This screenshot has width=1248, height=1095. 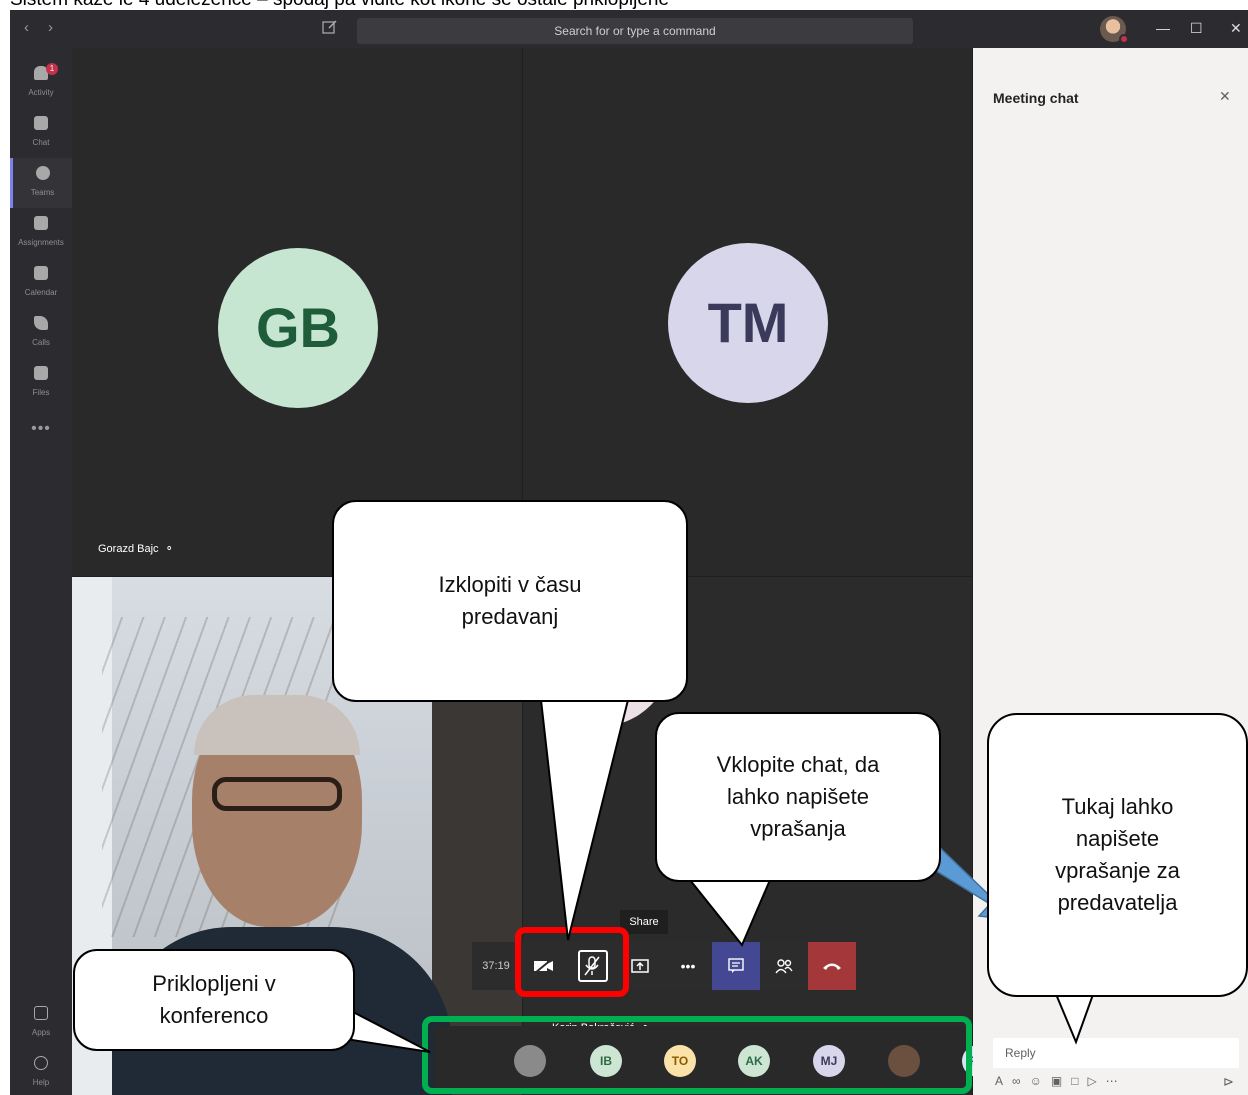 What do you see at coordinates (729, 913) in the screenshot?
I see `vklopite-tail` at bounding box center [729, 913].